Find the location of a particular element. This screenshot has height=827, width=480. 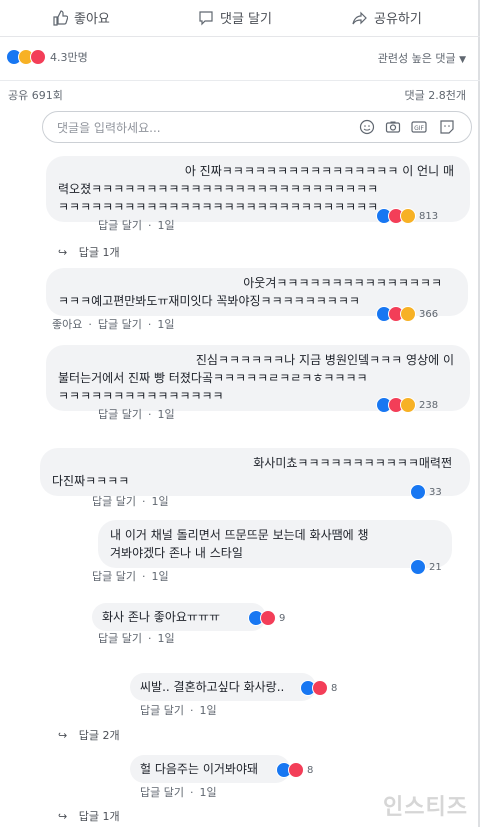

reaction-count: 813 is located at coordinates (429, 216).